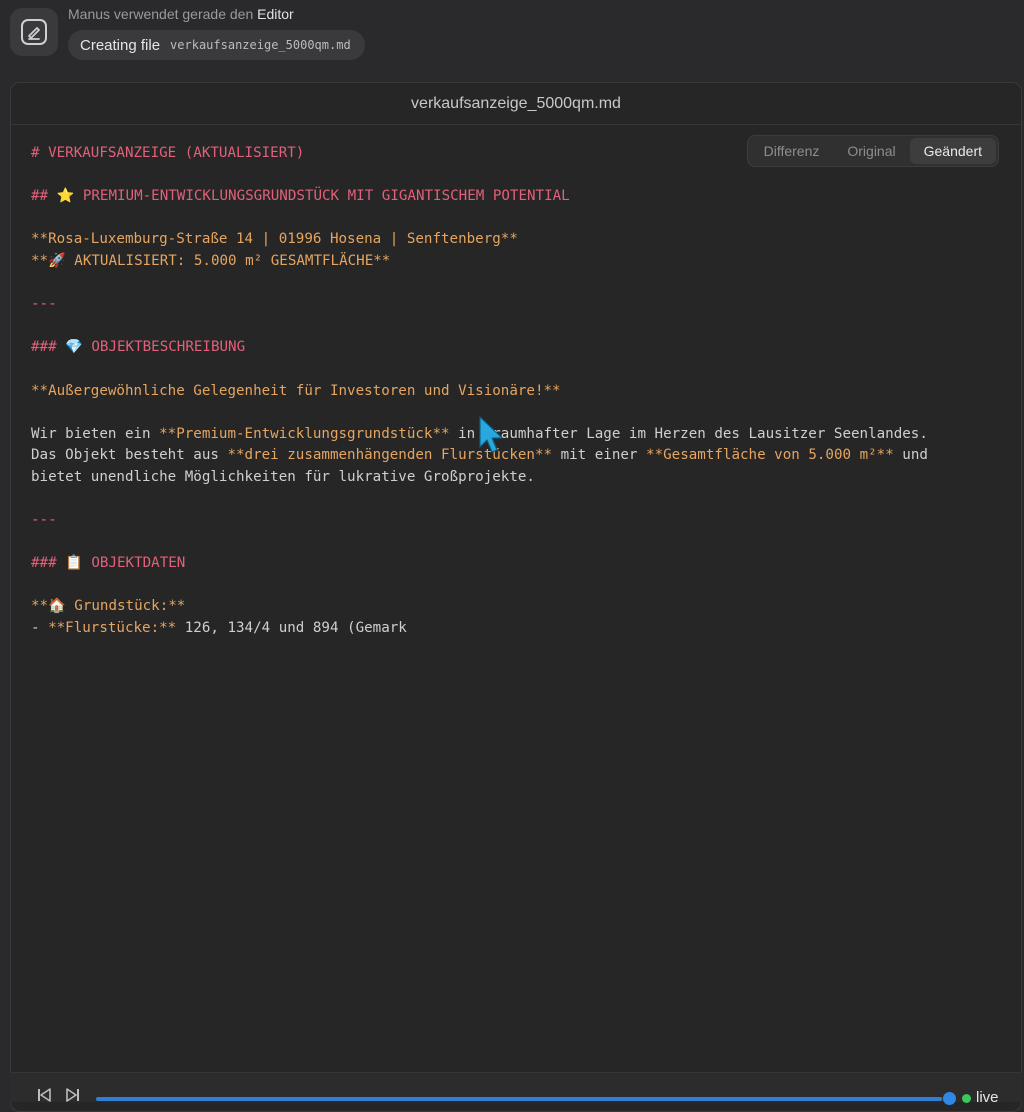  I want to click on skip-forward-icon, so click(73, 1095).